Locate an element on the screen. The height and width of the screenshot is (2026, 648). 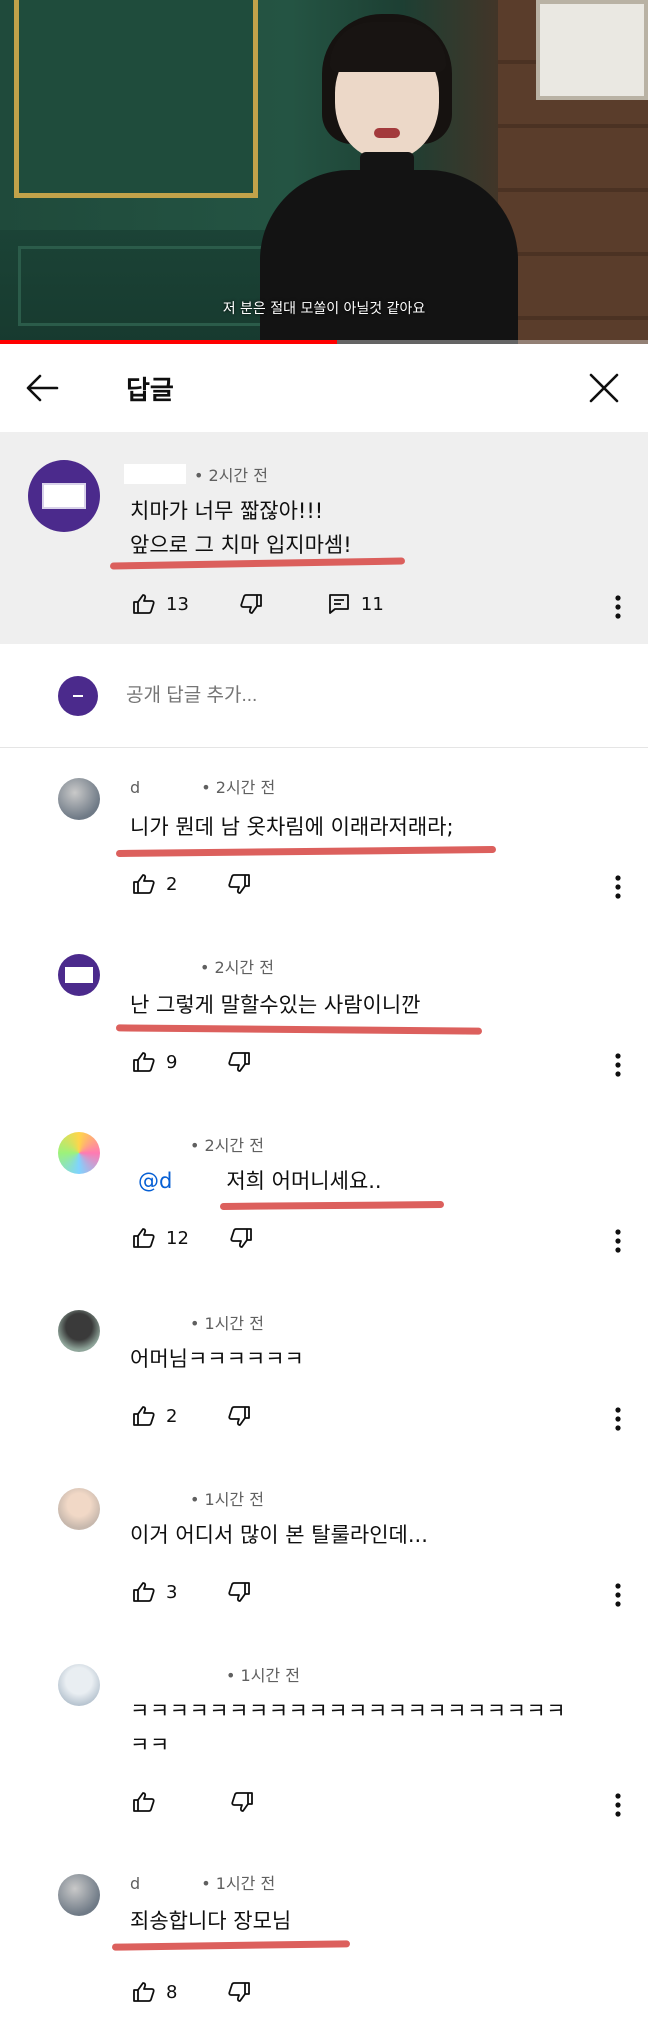
close-icon is located at coordinates (604, 388).